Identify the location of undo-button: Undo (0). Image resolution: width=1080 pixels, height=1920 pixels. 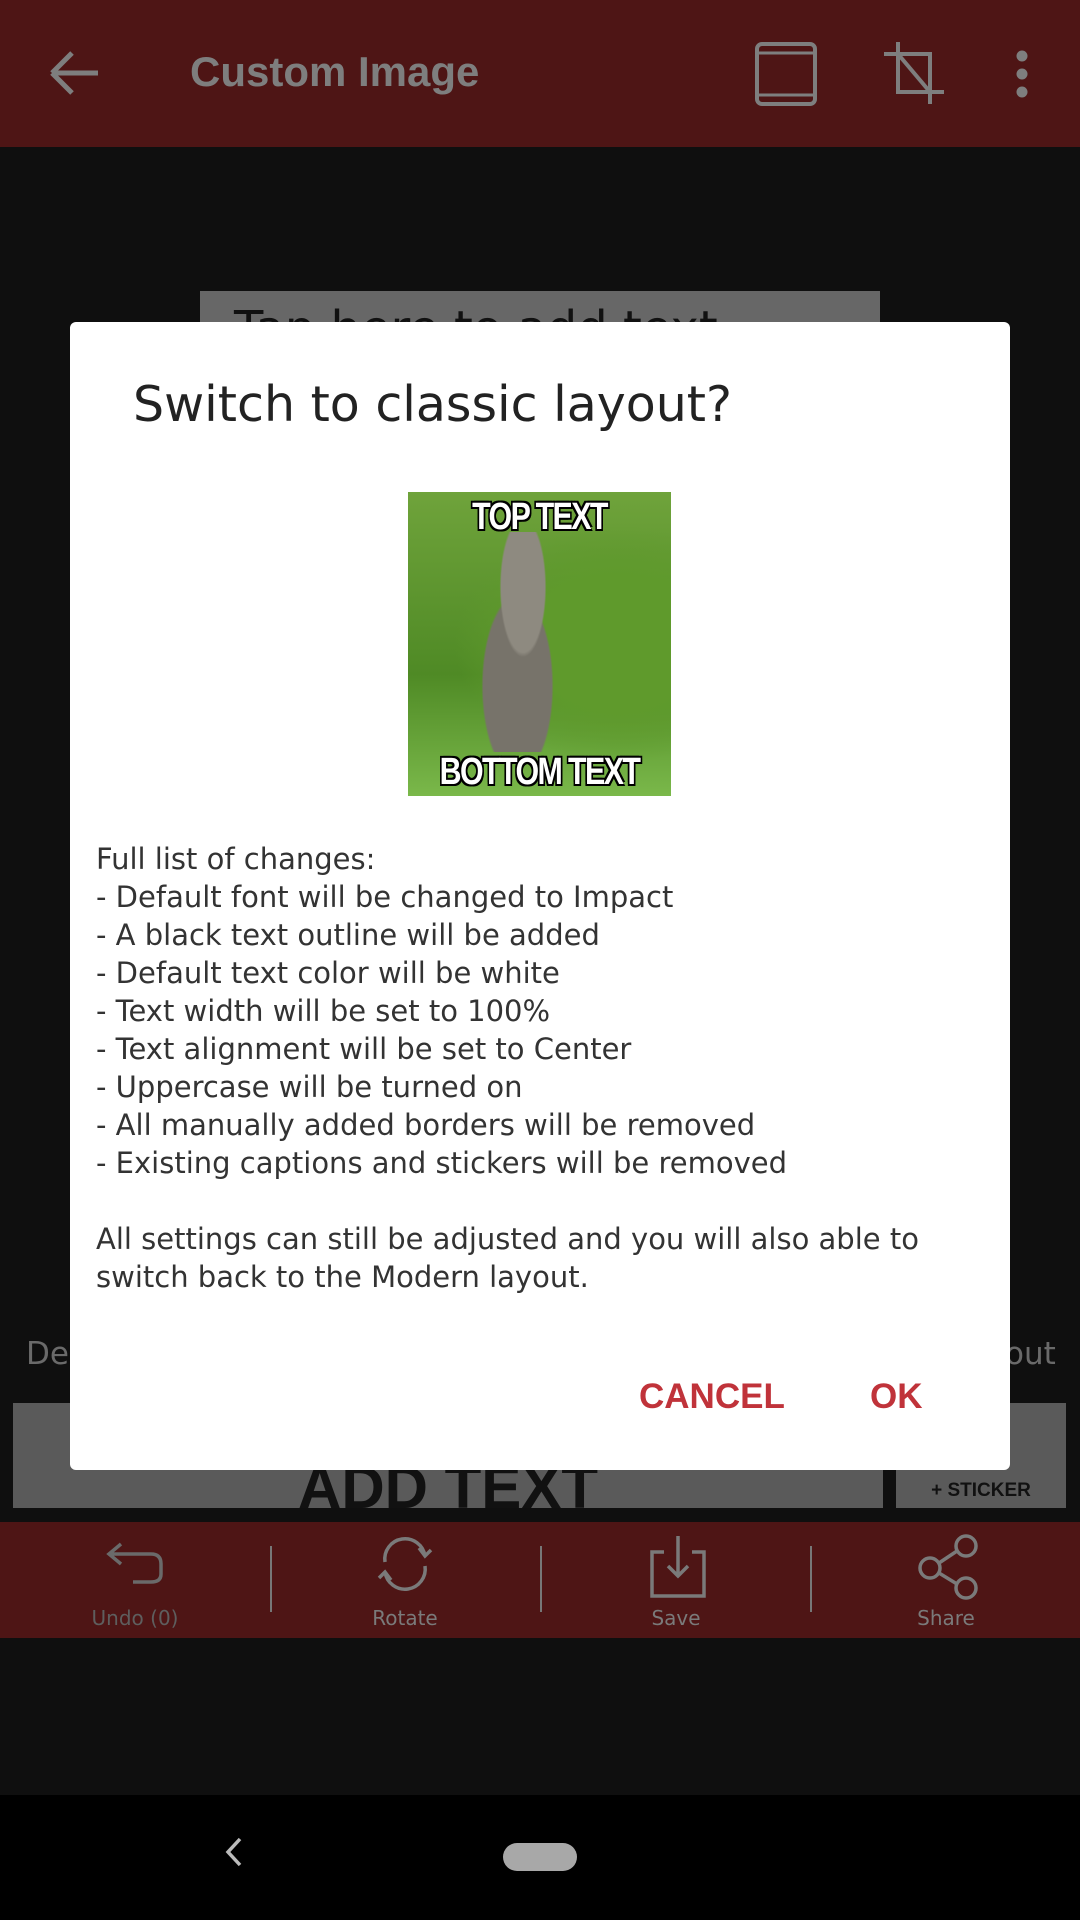
(135, 1580).